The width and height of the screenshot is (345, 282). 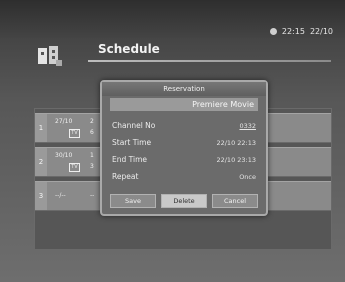 What do you see at coordinates (64, 121) in the screenshot?
I see `item-date: 27/10` at bounding box center [64, 121].